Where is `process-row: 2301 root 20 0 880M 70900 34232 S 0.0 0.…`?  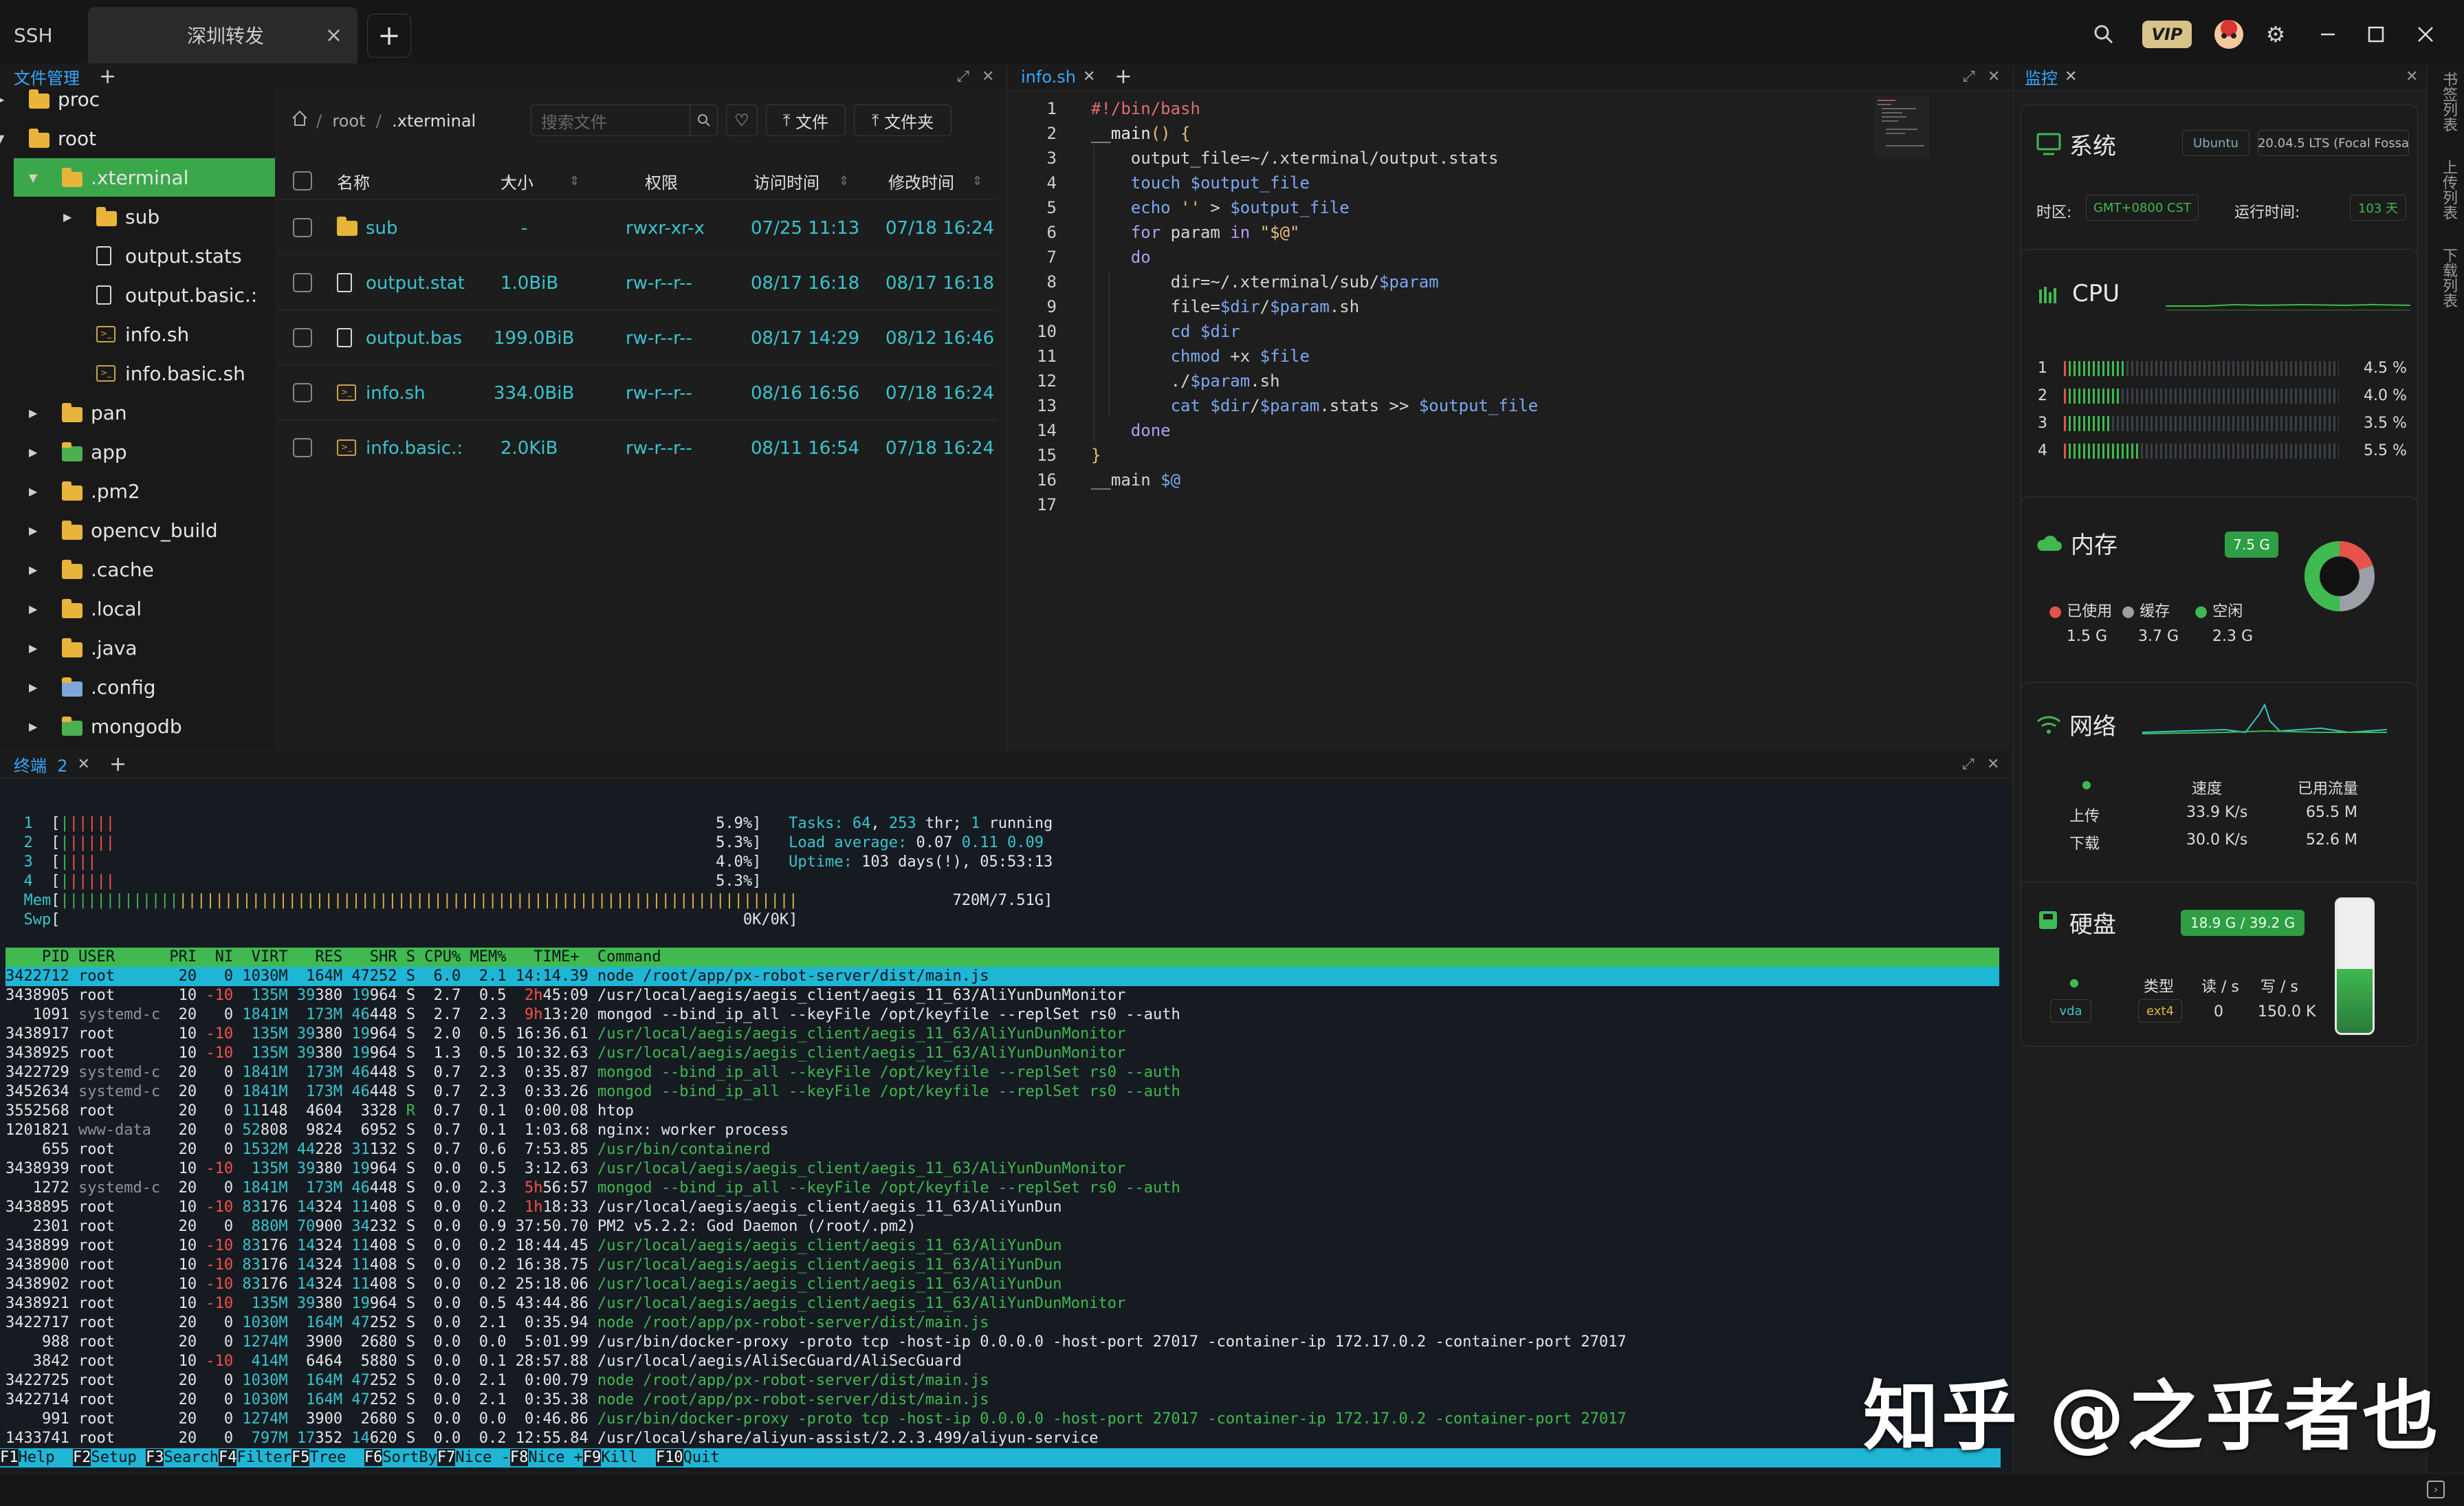
process-row: 2301 root 20 0 880M 70900 34232 S 0.0 0.… is located at coordinates (461, 1226).